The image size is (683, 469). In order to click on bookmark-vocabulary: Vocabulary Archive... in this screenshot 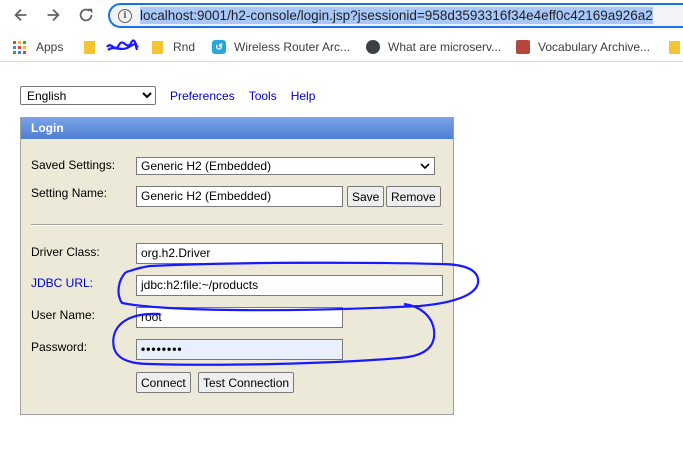, I will do `click(583, 47)`.